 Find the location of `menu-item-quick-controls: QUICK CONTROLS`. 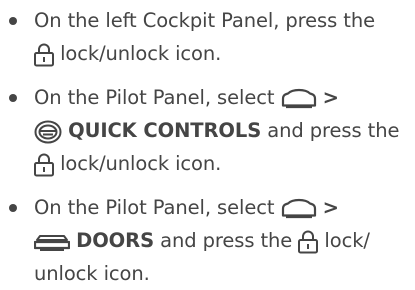

menu-item-quick-controls: QUICK CONTROLS is located at coordinates (165, 130).